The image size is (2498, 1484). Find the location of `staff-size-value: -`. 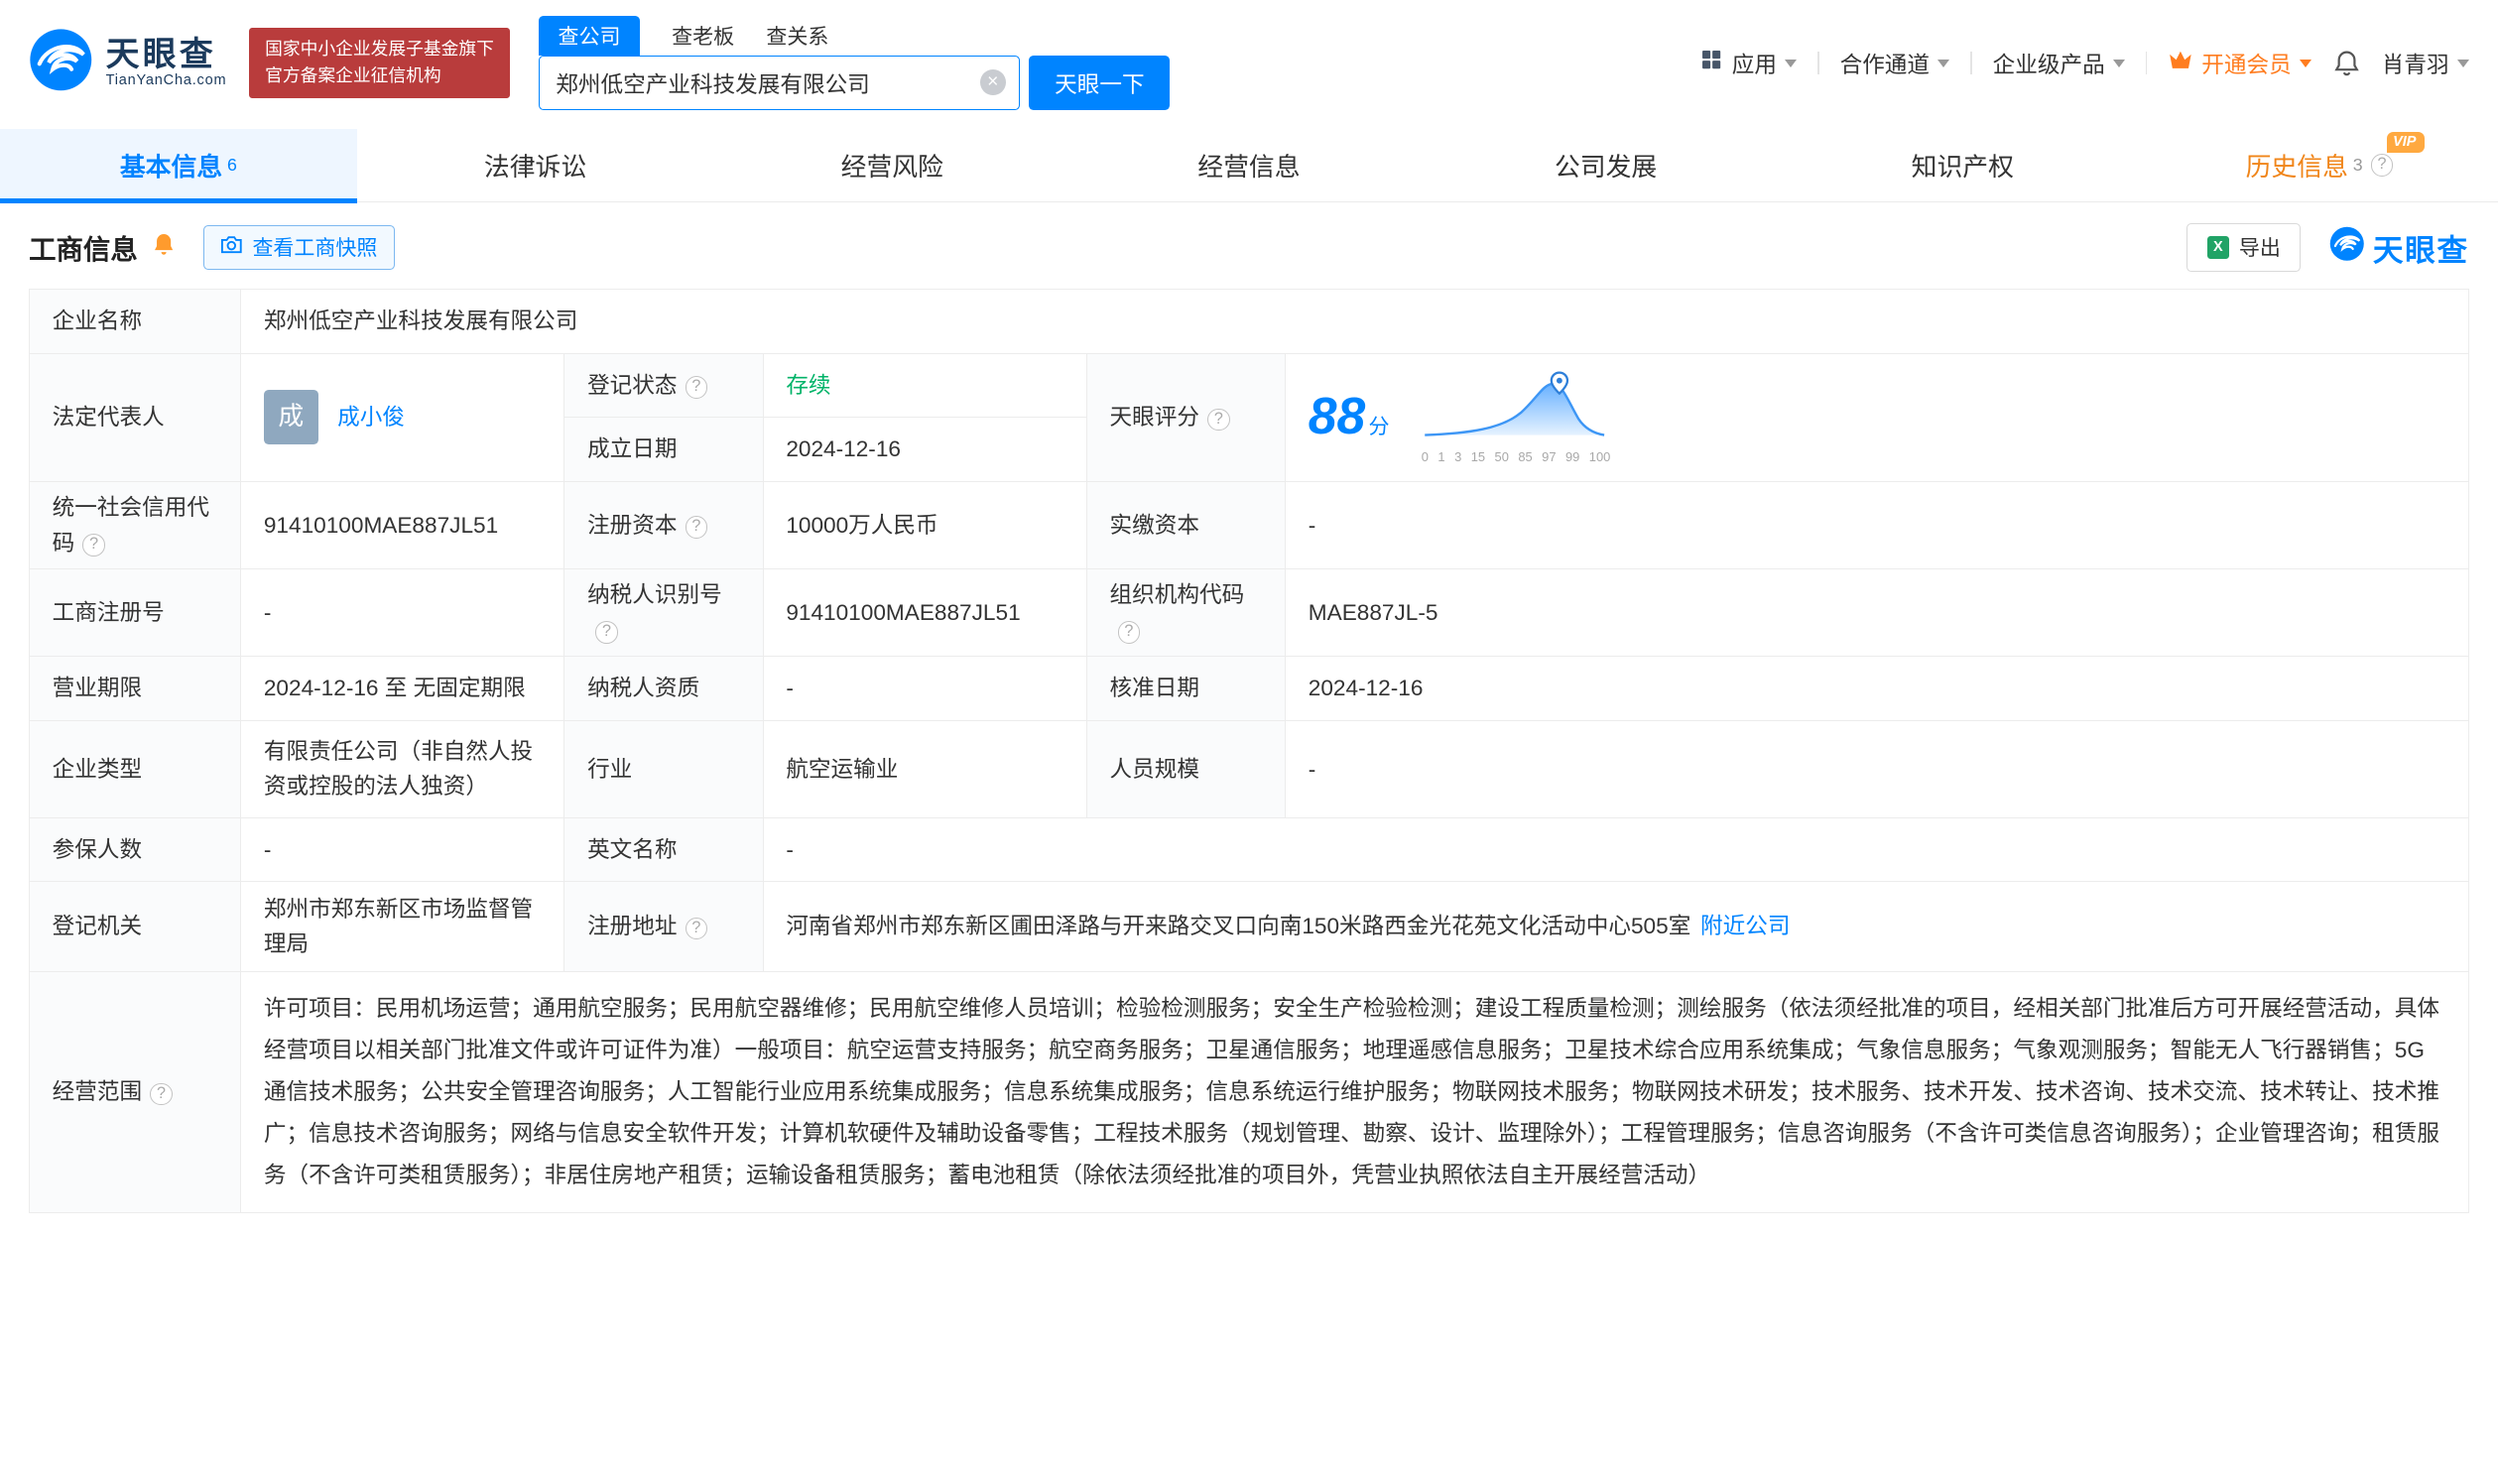

staff-size-value: - is located at coordinates (1877, 769).